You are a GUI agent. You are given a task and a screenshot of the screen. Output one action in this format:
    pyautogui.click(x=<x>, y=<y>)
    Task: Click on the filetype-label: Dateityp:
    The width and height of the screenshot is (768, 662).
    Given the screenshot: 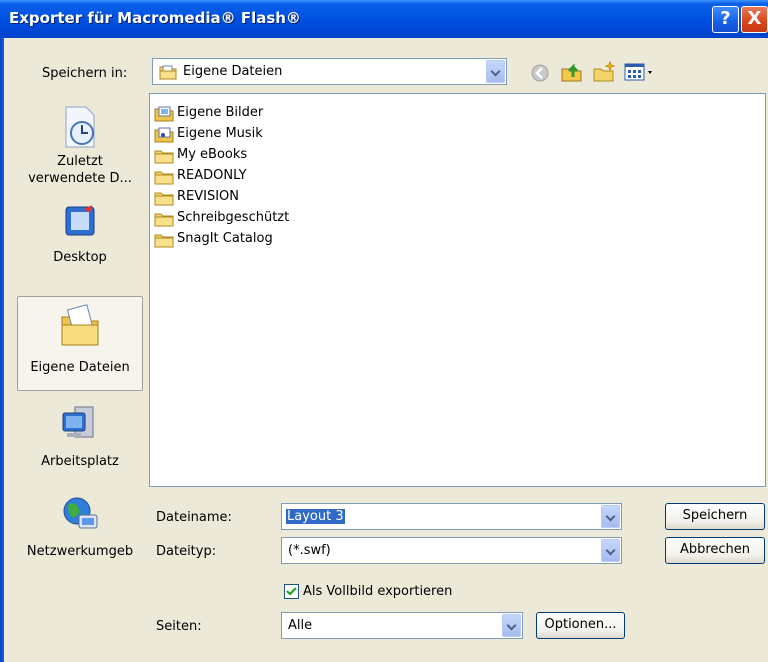 What is the action you would take?
    pyautogui.click(x=186, y=551)
    